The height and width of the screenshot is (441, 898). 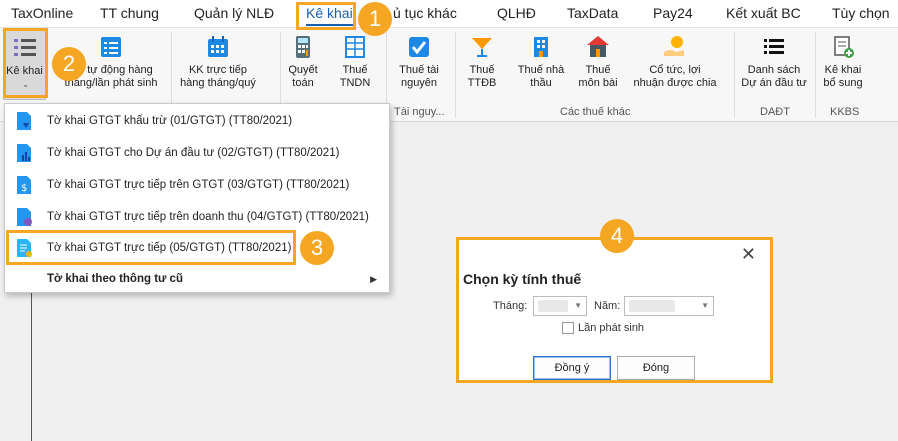 What do you see at coordinates (111, 47) in the screenshot?
I see `form-list-icon` at bounding box center [111, 47].